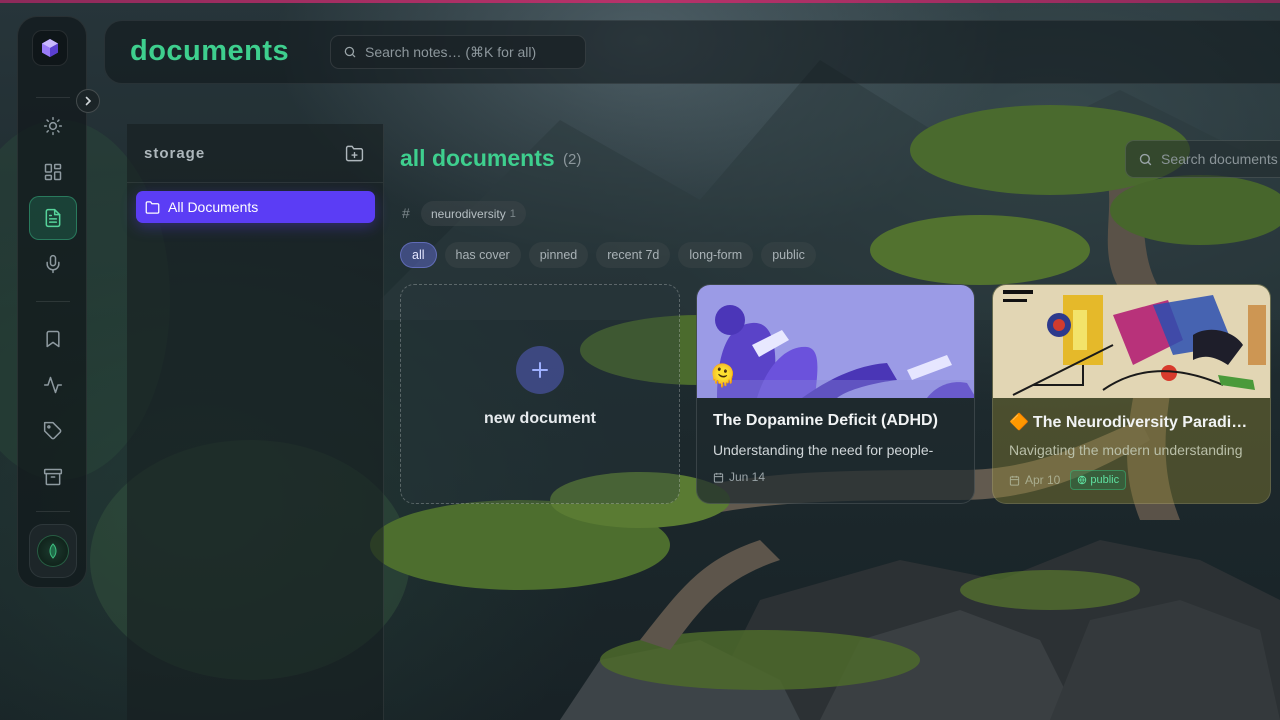 The width and height of the screenshot is (1280, 720). Describe the element at coordinates (255, 153) in the screenshot. I see `storage-header: storage` at that location.